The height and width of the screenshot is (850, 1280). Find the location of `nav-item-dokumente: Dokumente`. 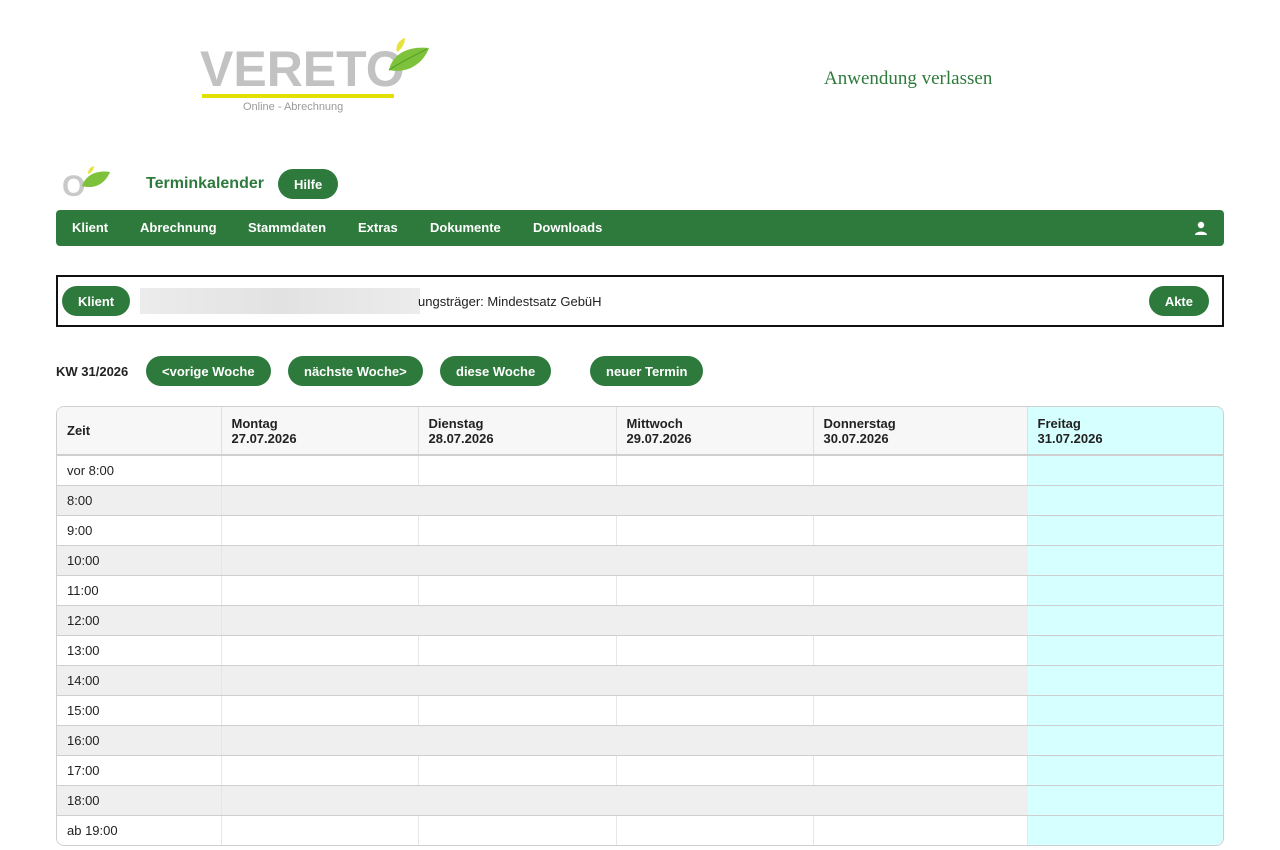

nav-item-dokumente: Dokumente is located at coordinates (465, 228).